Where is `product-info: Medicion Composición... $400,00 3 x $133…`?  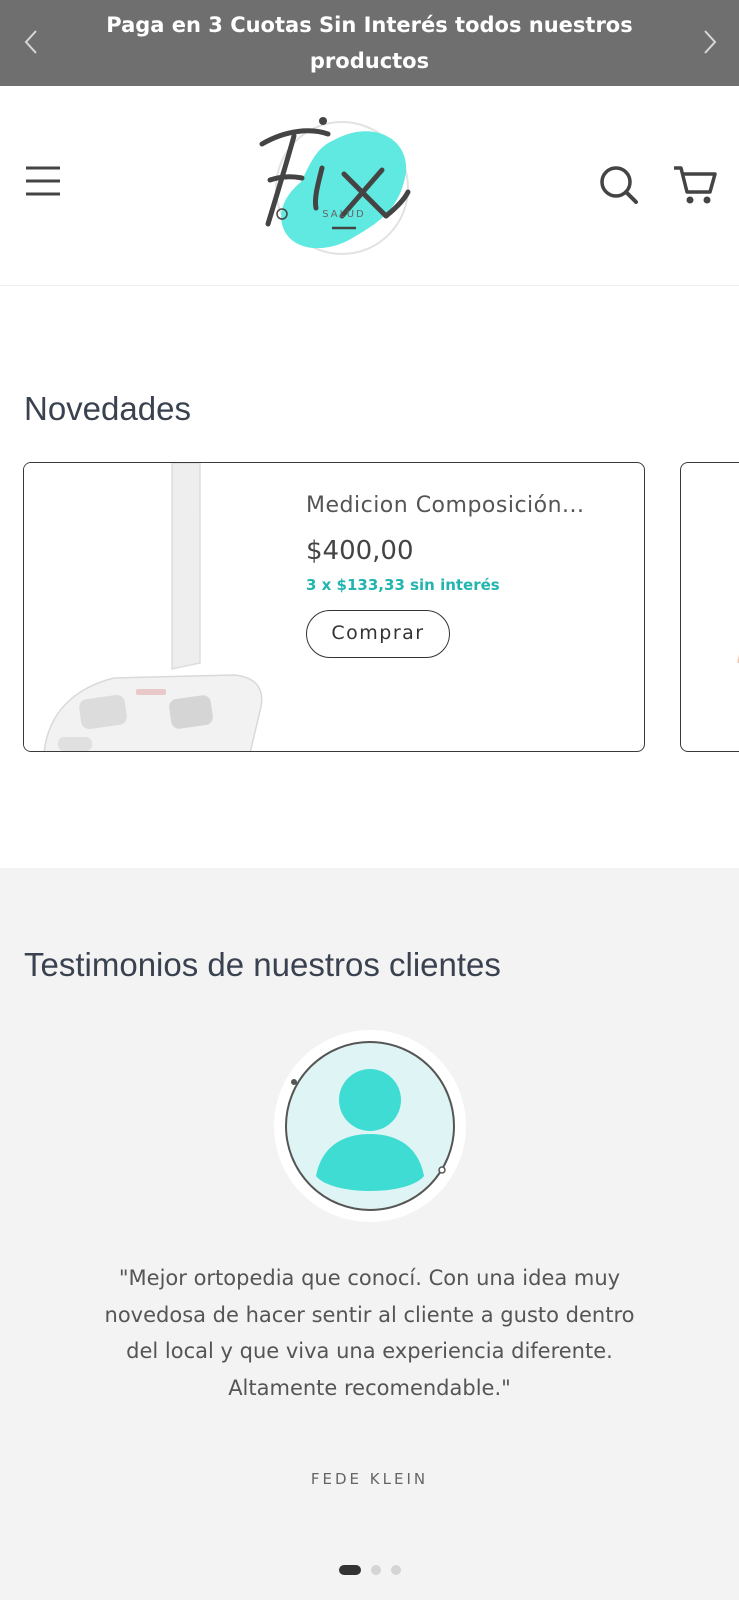
product-info: Medicion Composición... $400,00 3 x $133… is located at coordinates (466, 575).